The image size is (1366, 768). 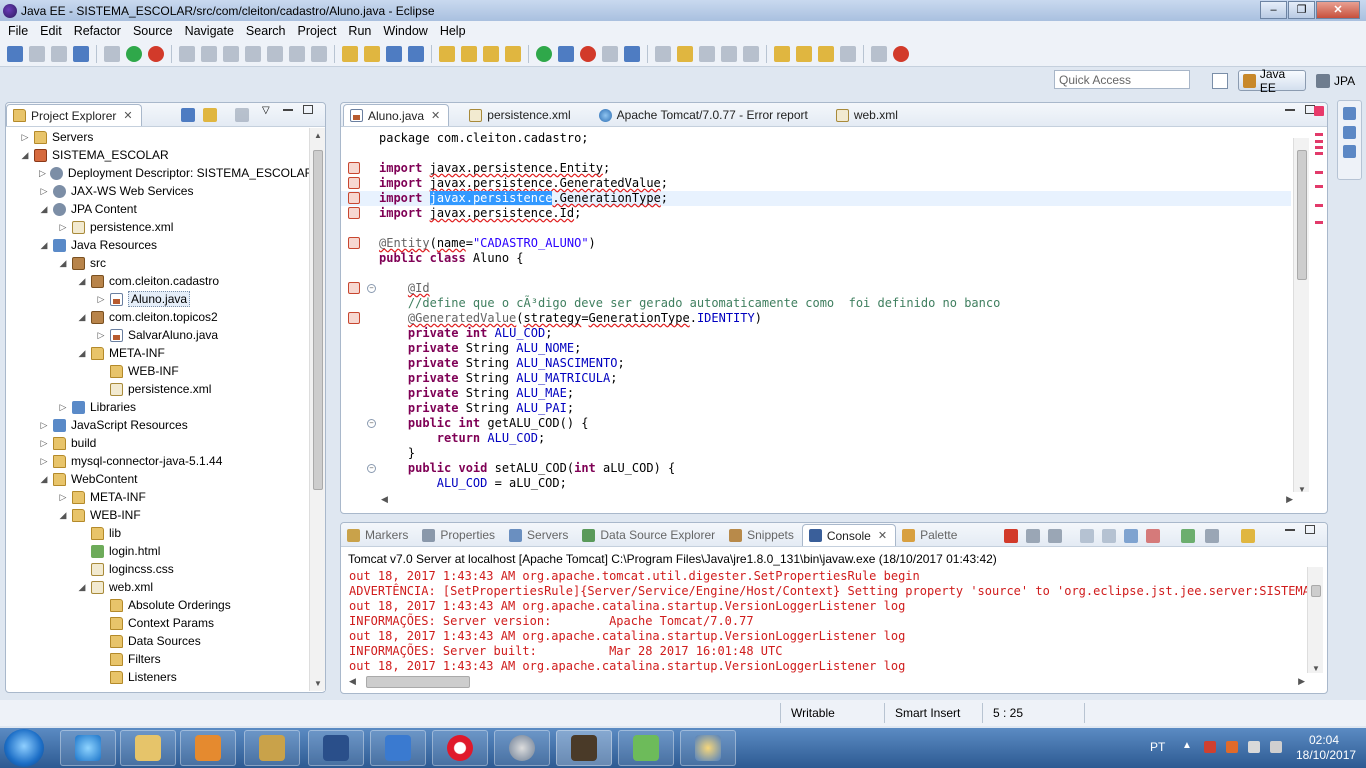 What do you see at coordinates (371, 423) in the screenshot?
I see `fold-toggle-icon: −` at bounding box center [371, 423].